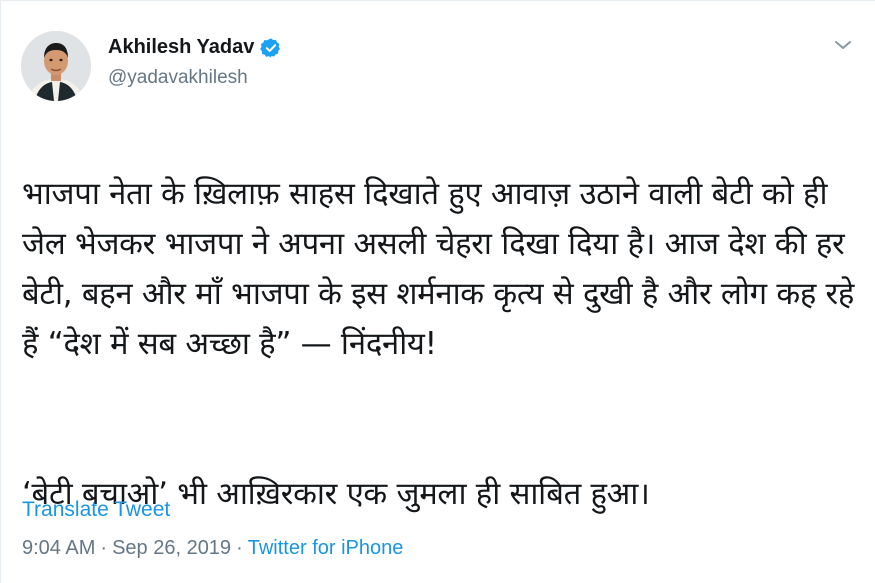 The height and width of the screenshot is (583, 875). What do you see at coordinates (178, 78) in the screenshot?
I see `author-handle: @yadavakhilesh` at bounding box center [178, 78].